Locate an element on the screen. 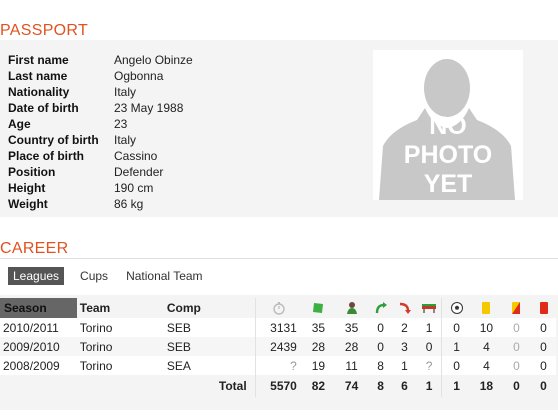 The image size is (558, 418). field-row: Weight 86 kg is located at coordinates (100, 204).